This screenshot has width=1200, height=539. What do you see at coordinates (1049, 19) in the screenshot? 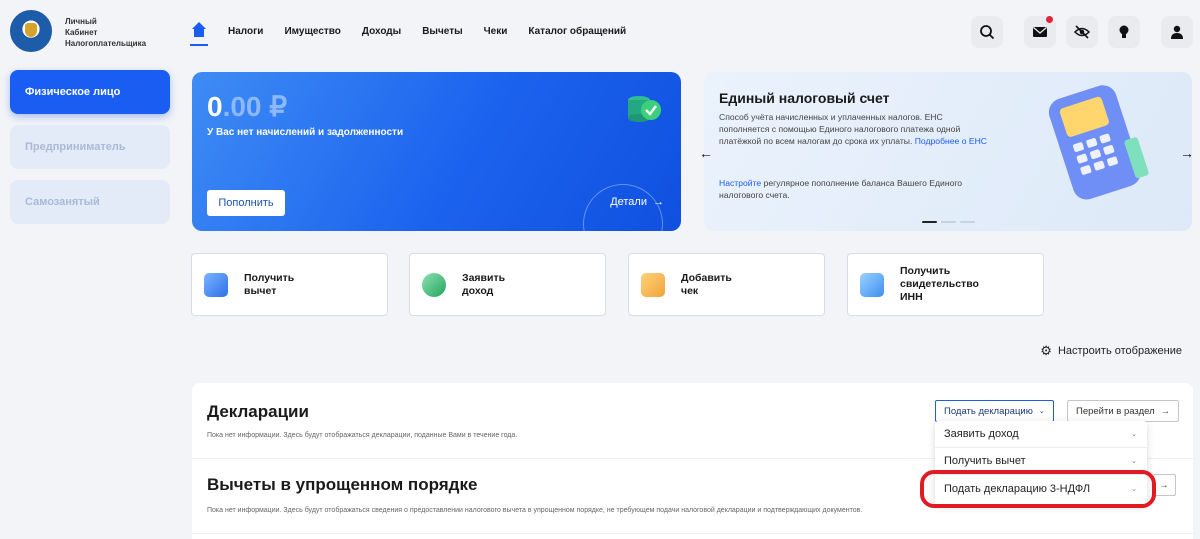
I see `notification-dot` at bounding box center [1049, 19].